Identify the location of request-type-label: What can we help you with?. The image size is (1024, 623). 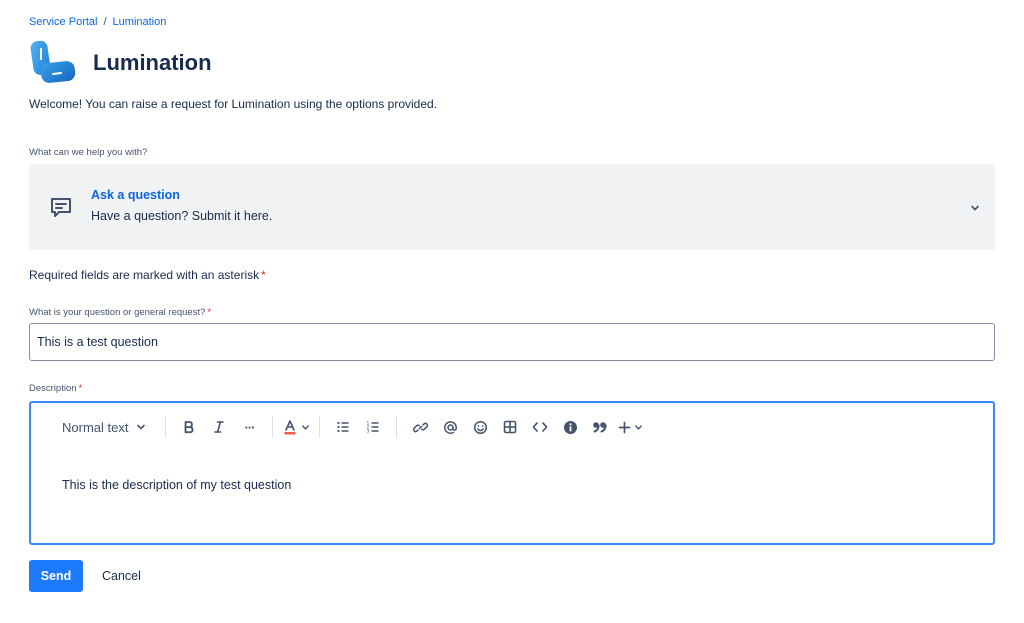
(88, 152).